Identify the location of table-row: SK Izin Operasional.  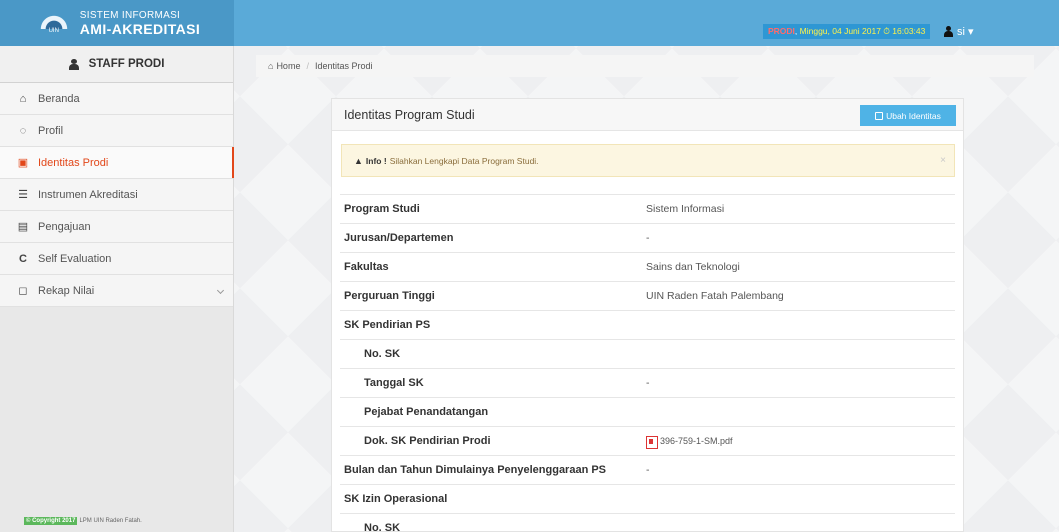
(647, 498).